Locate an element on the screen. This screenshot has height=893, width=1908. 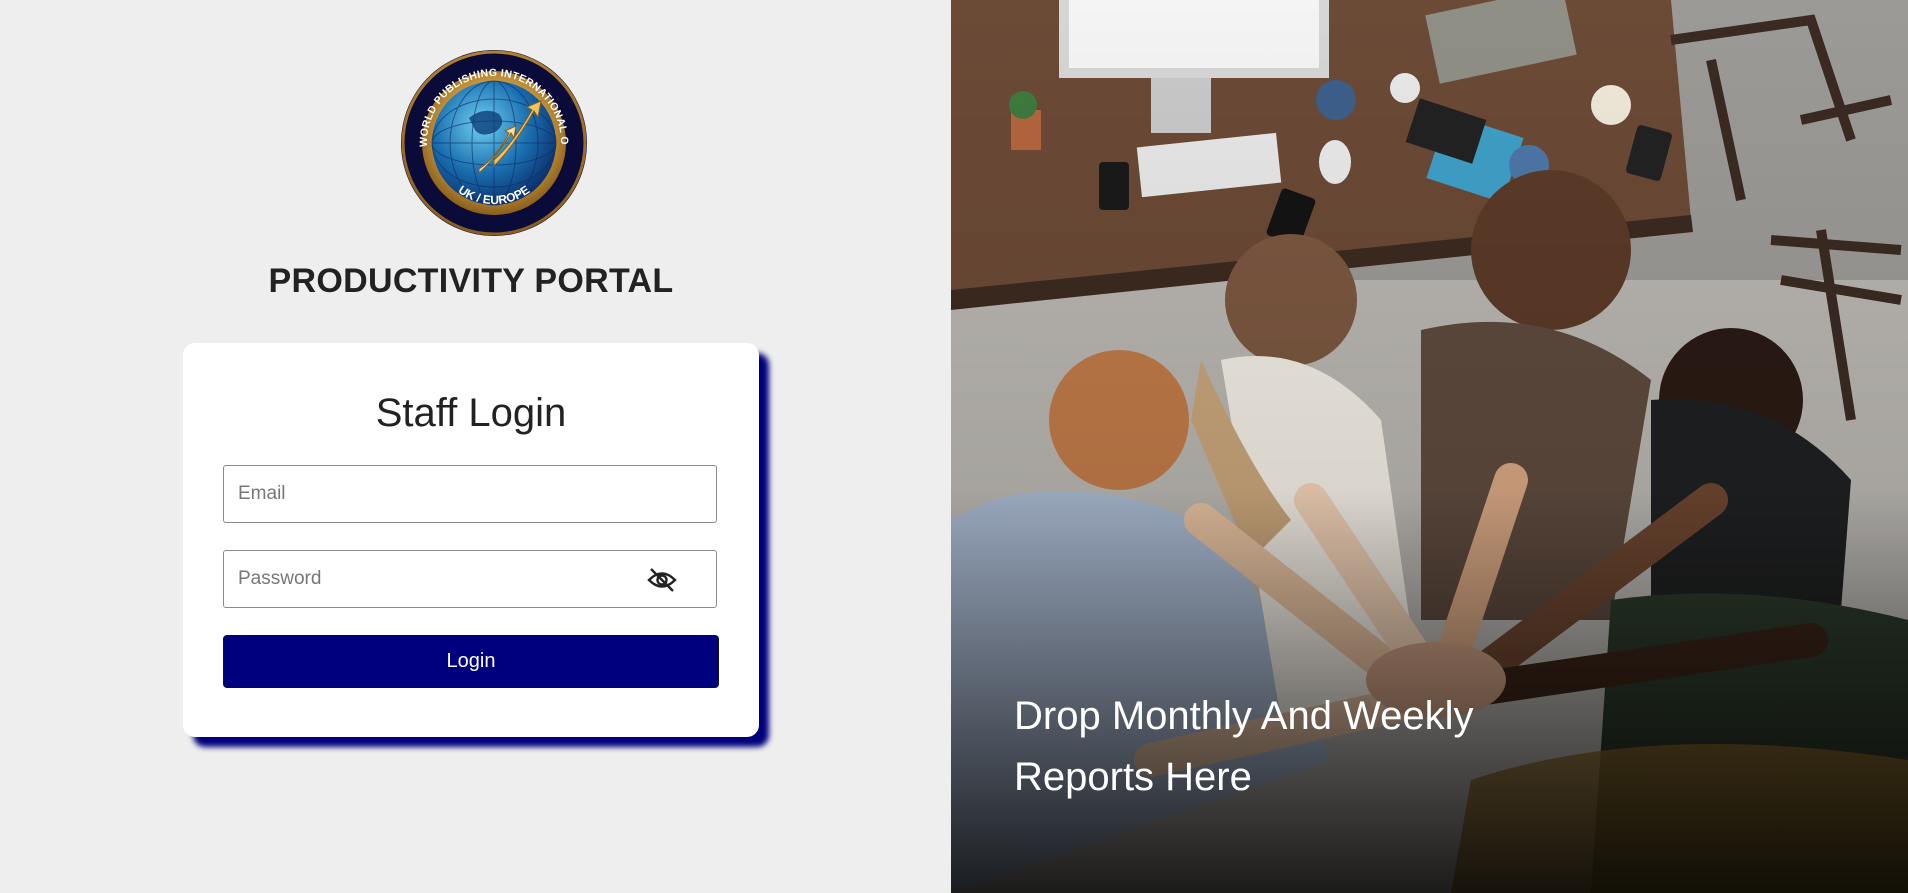
login-card: Staff Login Login is located at coordinates (471, 540).